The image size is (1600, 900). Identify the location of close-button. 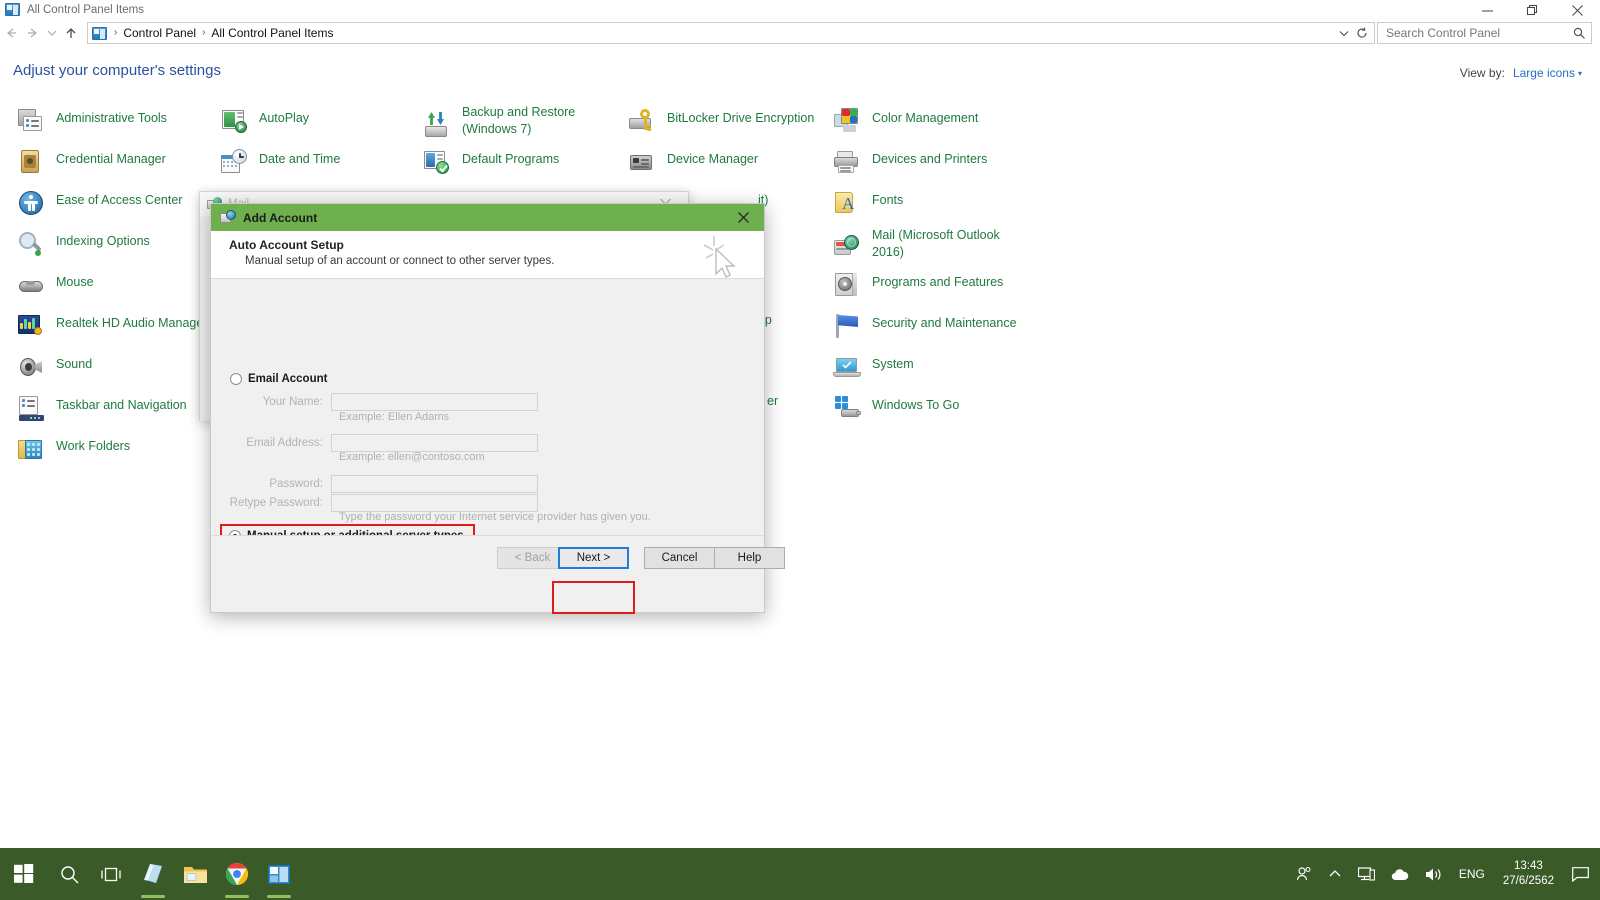
(1577, 10).